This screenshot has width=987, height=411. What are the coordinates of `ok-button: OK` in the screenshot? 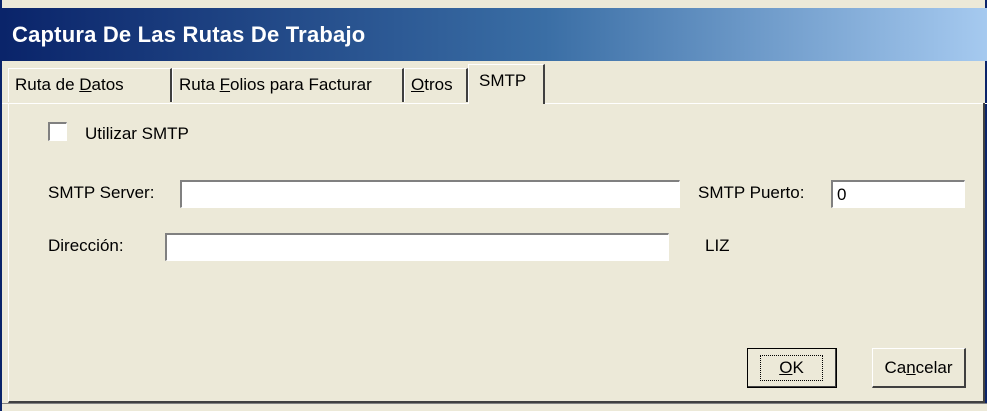 It's located at (792, 368).